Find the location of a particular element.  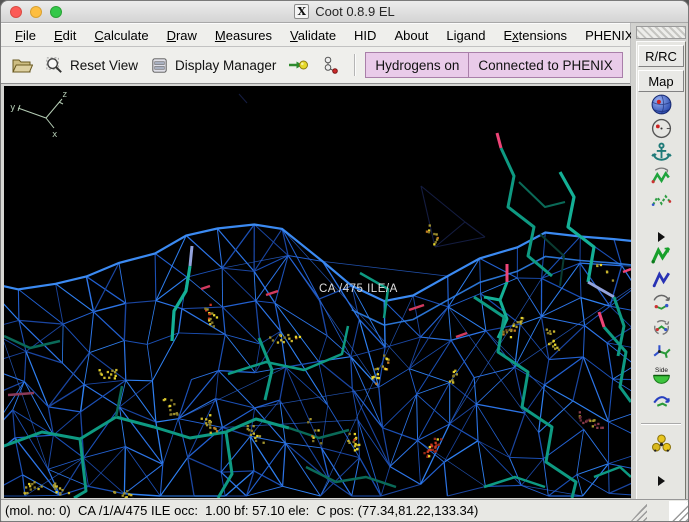

real-space-refine-zone-button is located at coordinates (661, 176).